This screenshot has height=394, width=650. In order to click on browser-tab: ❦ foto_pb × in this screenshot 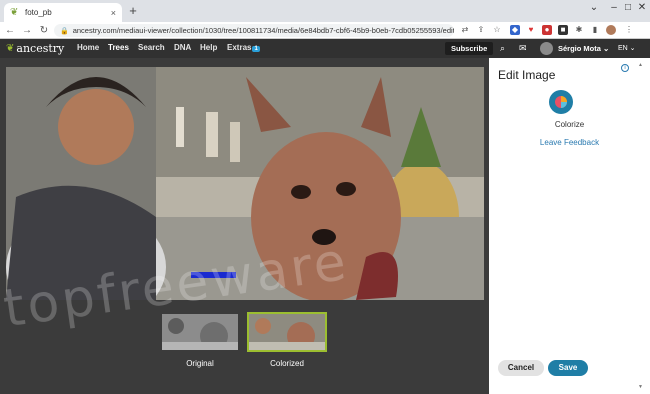, I will do `click(63, 12)`.